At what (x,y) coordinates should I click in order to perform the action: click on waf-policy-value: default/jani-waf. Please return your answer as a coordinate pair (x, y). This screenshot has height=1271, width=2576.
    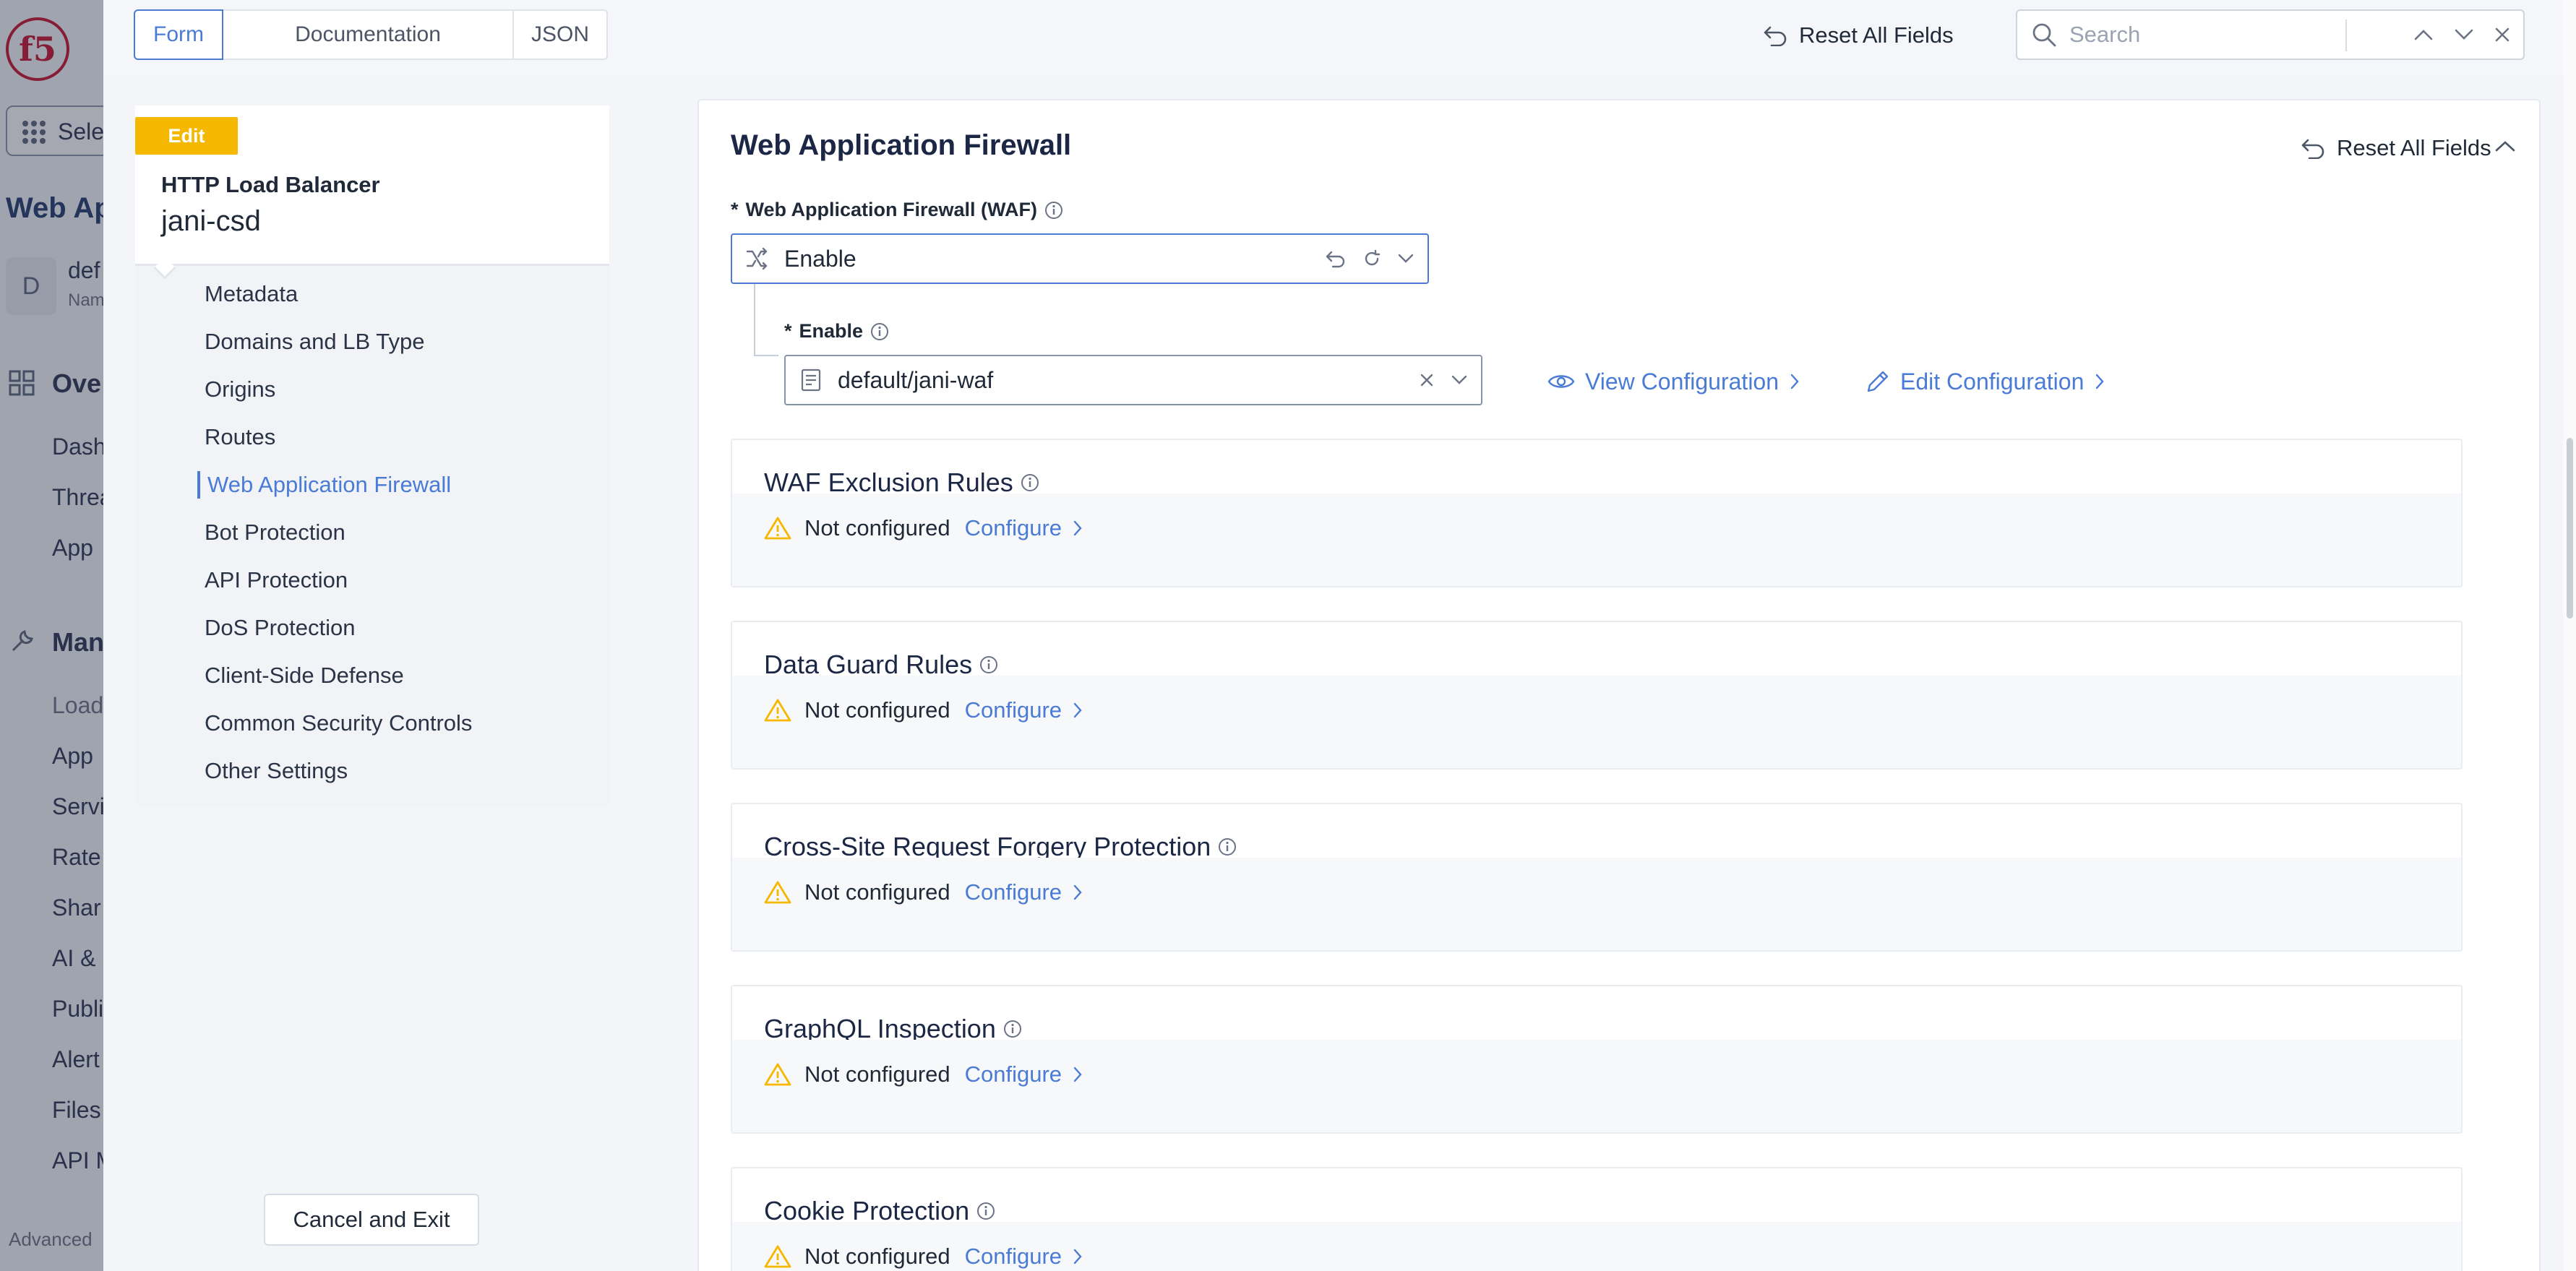
    Looking at the image, I should click on (916, 380).